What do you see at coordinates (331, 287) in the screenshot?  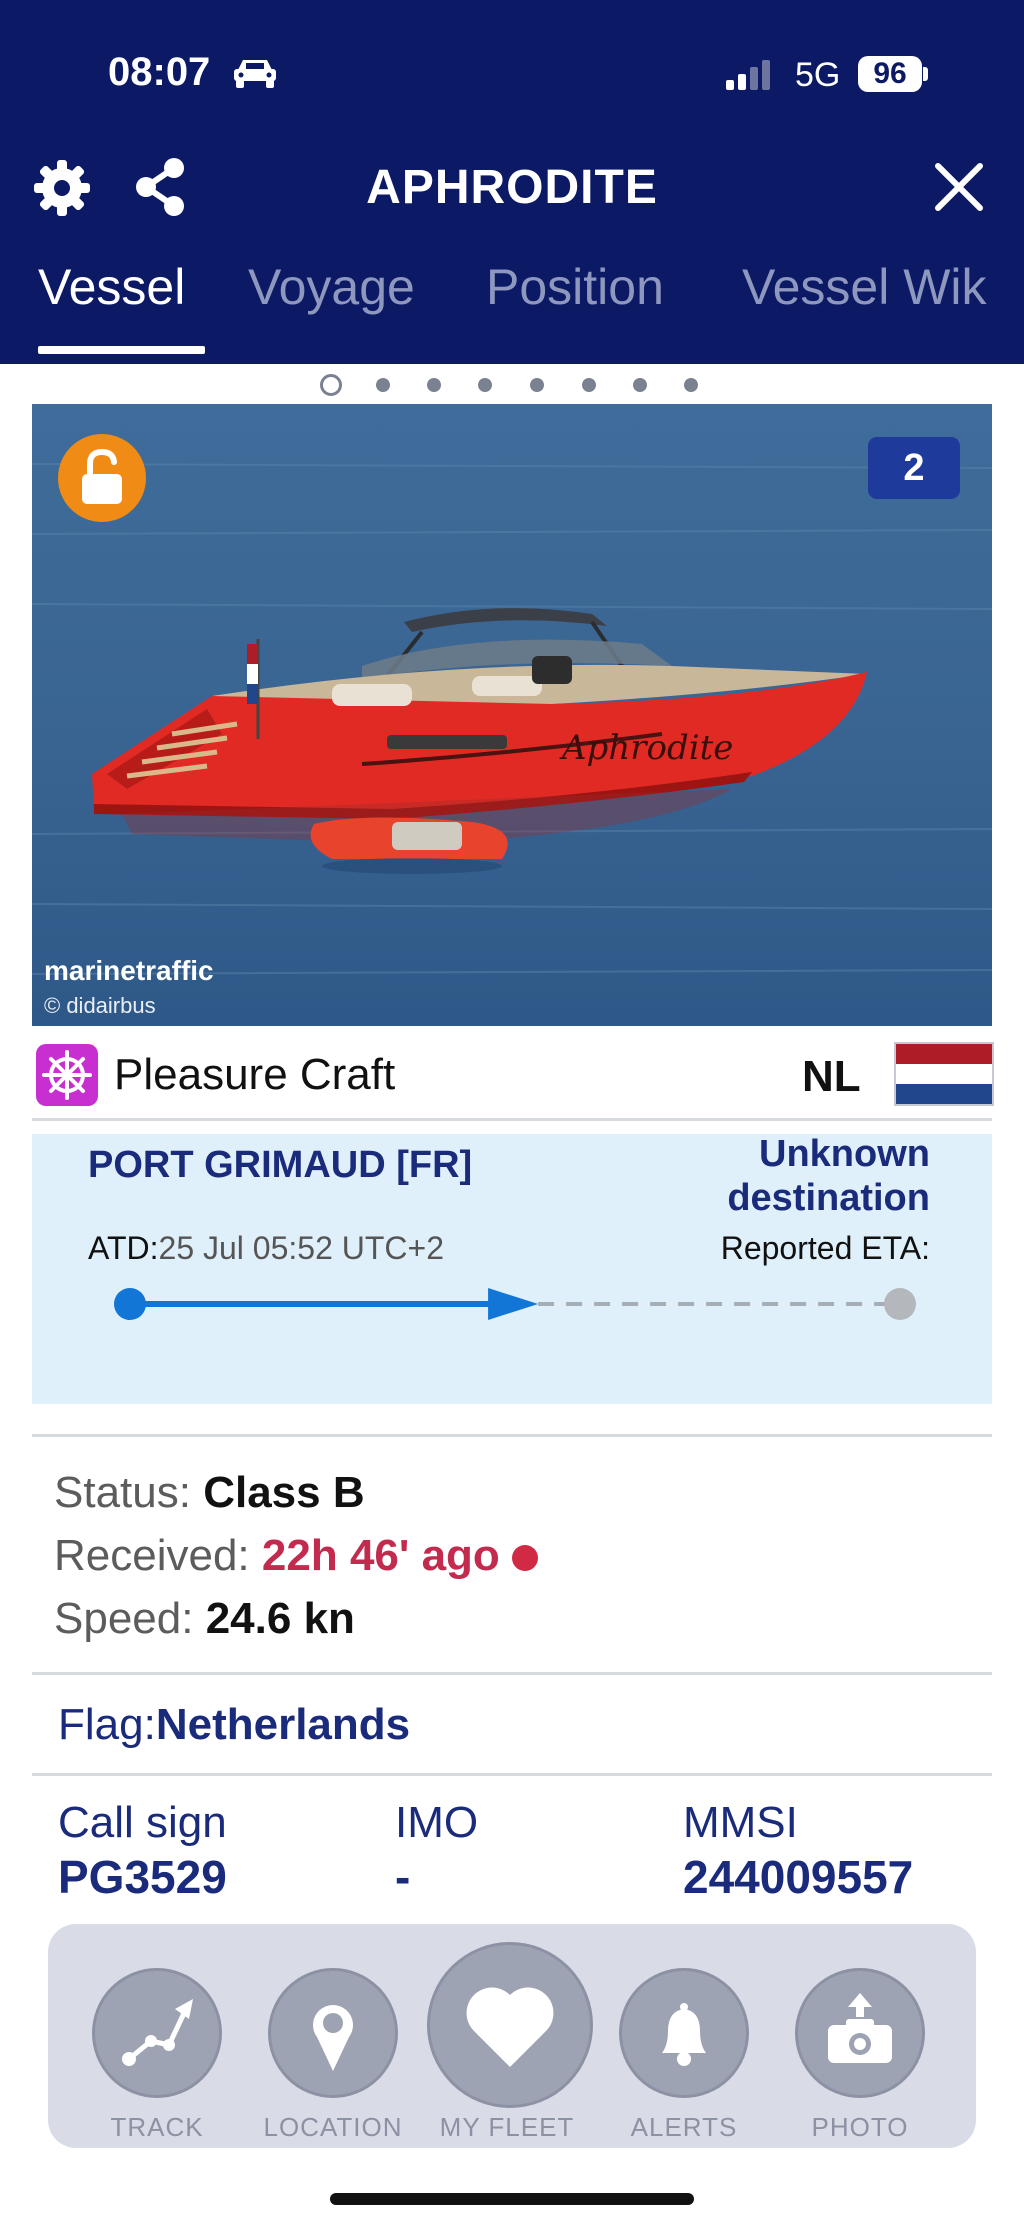 I see `tab-voyage: Voyage` at bounding box center [331, 287].